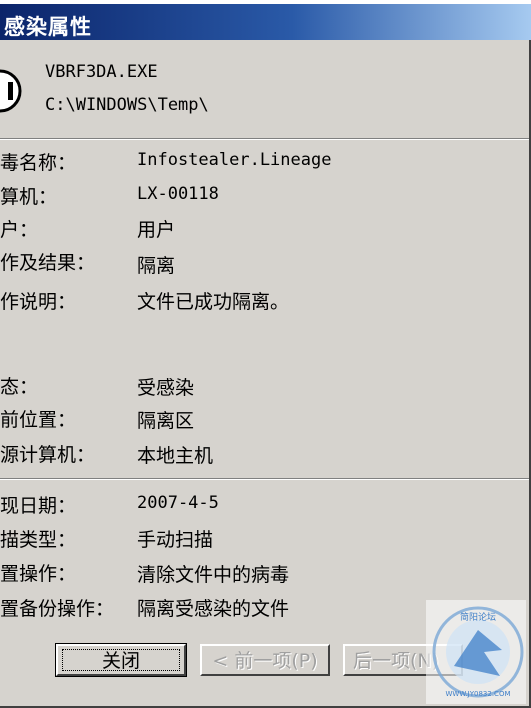  Describe the element at coordinates (166, 388) in the screenshot. I see `state-value: 受感染` at that location.